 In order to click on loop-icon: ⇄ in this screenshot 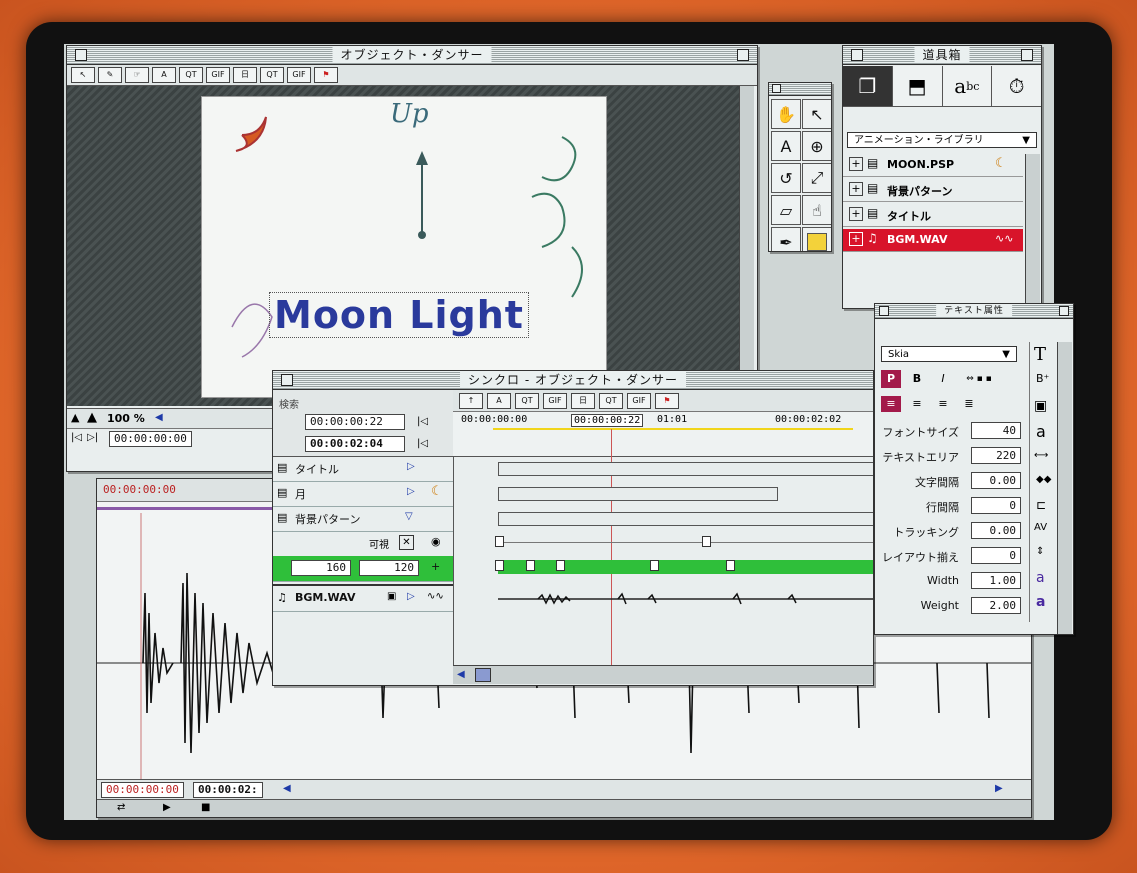, I will do `click(121, 807)`.